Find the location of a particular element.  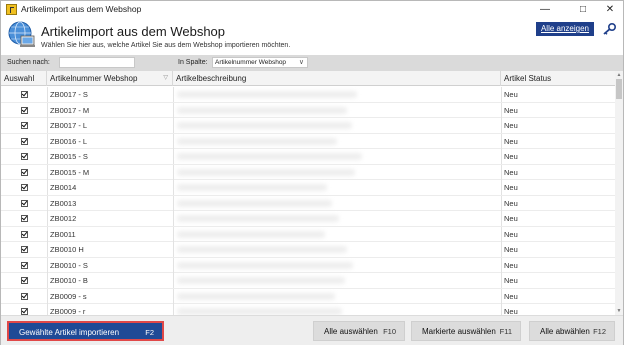

show-all-button: Alle anzeigen is located at coordinates (565, 29).